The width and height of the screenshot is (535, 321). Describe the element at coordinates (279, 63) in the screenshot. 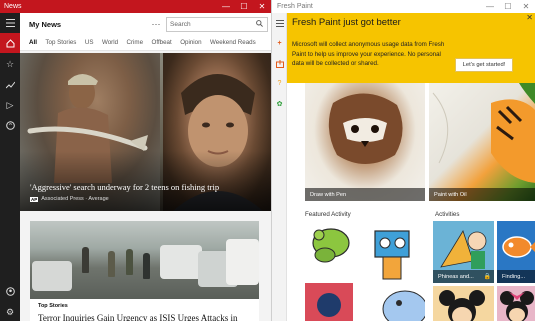

I see `import-icon` at that location.